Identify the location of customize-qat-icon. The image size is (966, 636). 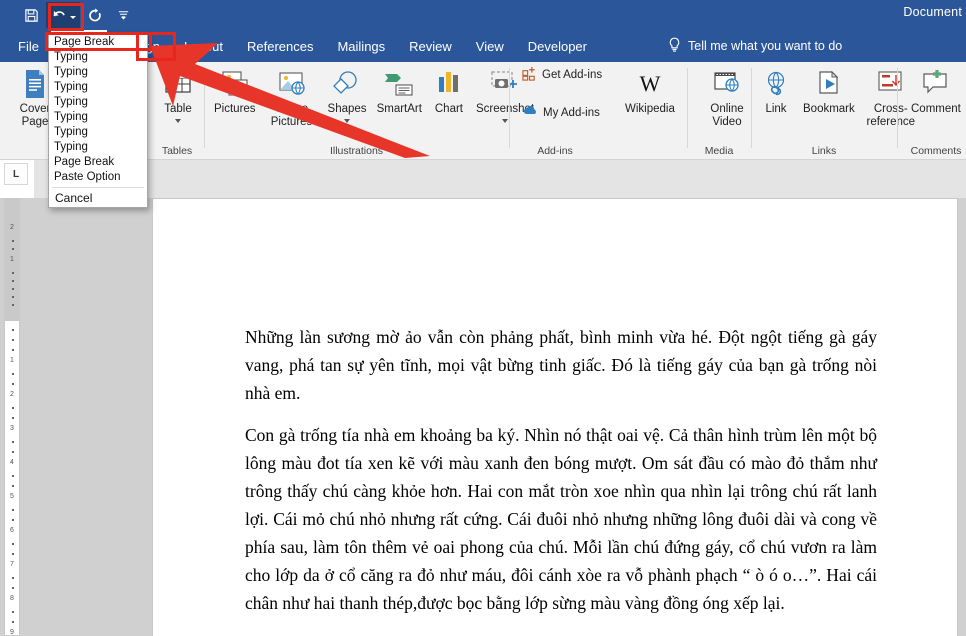
(123, 15).